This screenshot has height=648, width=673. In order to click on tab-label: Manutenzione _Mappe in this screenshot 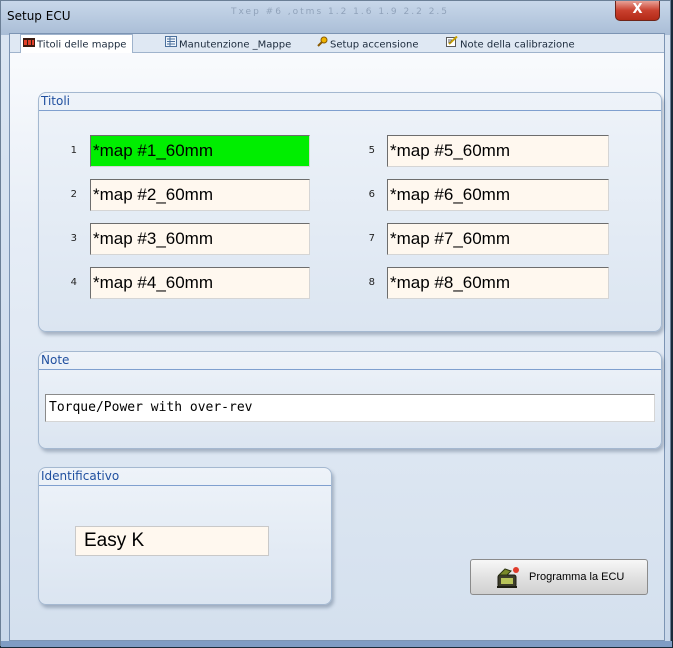, I will do `click(235, 45)`.